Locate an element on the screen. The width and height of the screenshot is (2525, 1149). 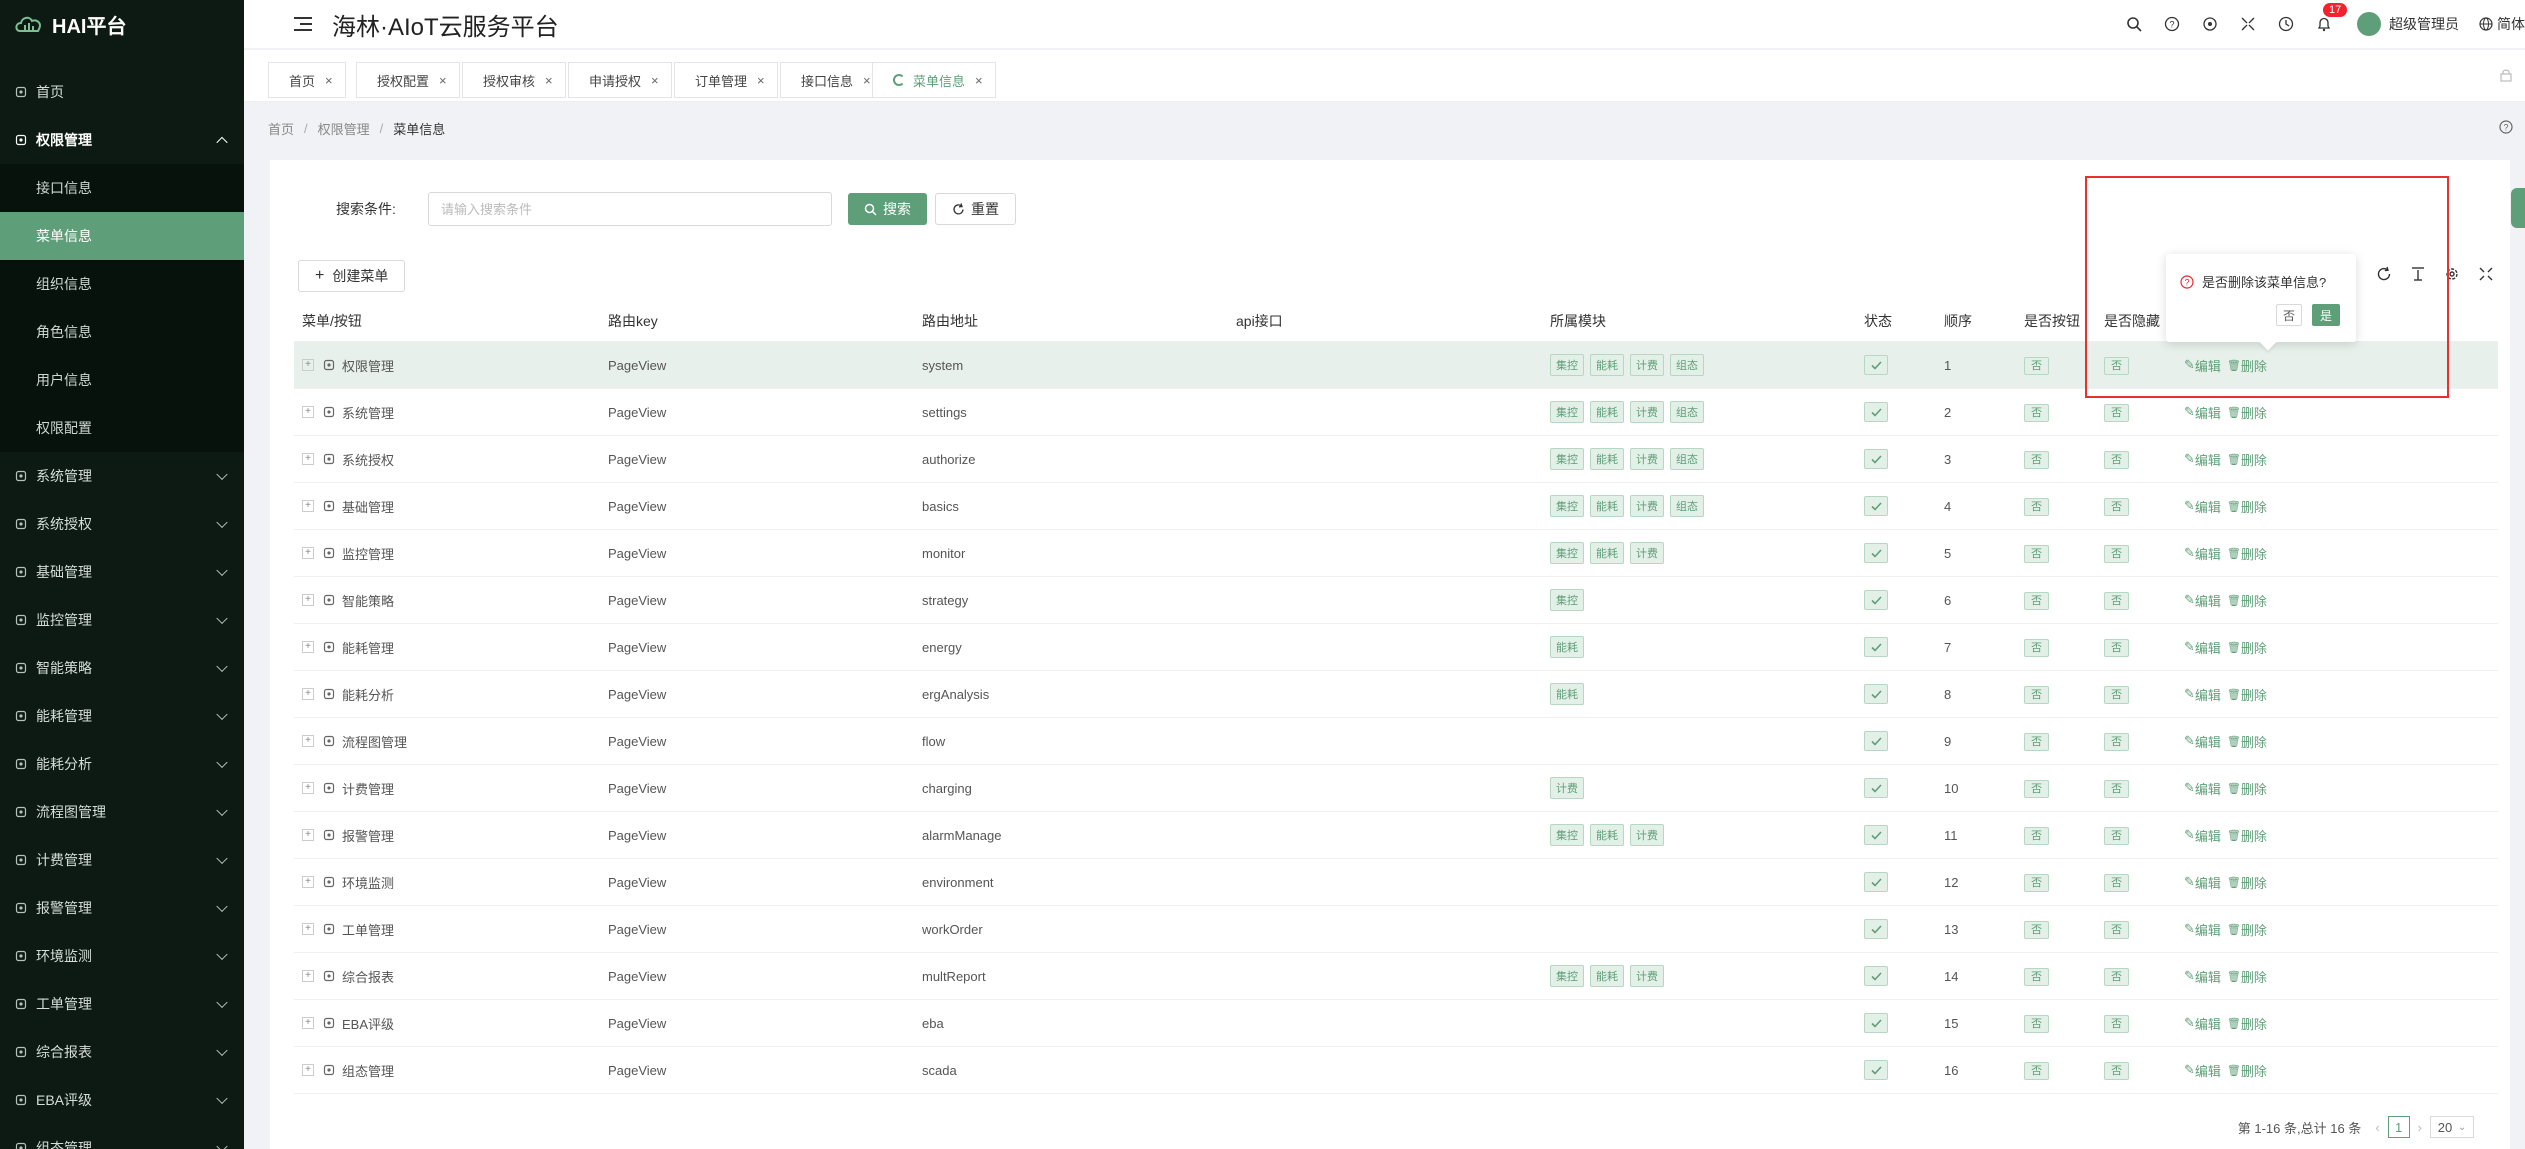
table-row: + 组态管理 PageView scada 16 否 否 ✎ 编辑 🗑 删除 is located at coordinates (1396, 1070).